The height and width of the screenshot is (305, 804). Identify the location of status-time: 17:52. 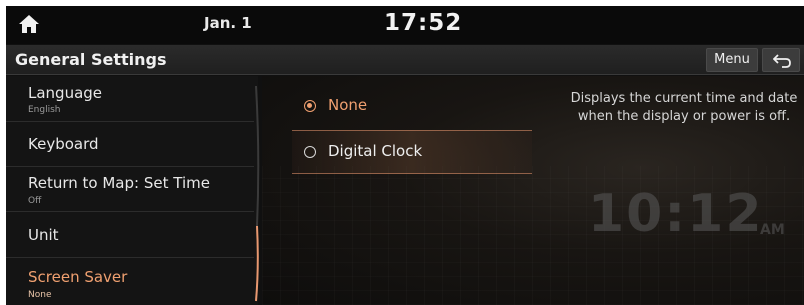
(423, 23).